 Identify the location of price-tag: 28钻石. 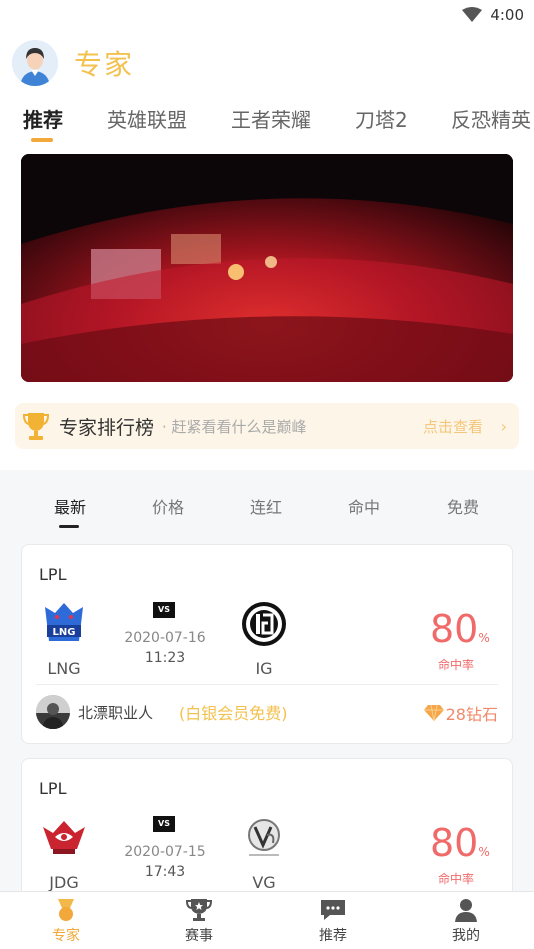
(460, 713).